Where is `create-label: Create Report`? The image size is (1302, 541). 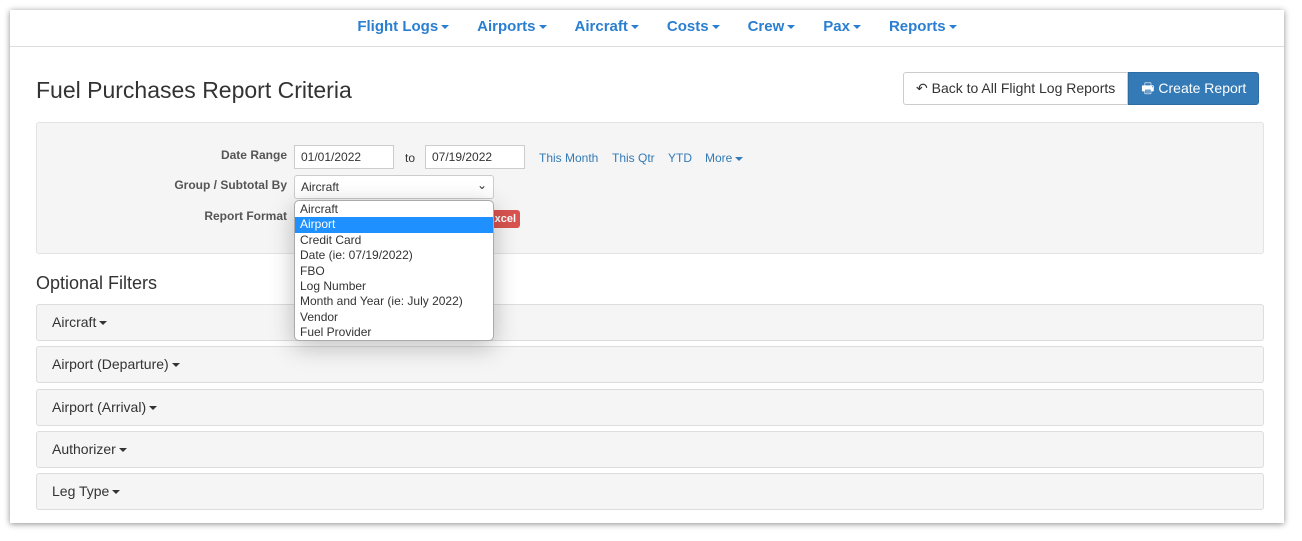 create-label: Create Report is located at coordinates (1202, 88).